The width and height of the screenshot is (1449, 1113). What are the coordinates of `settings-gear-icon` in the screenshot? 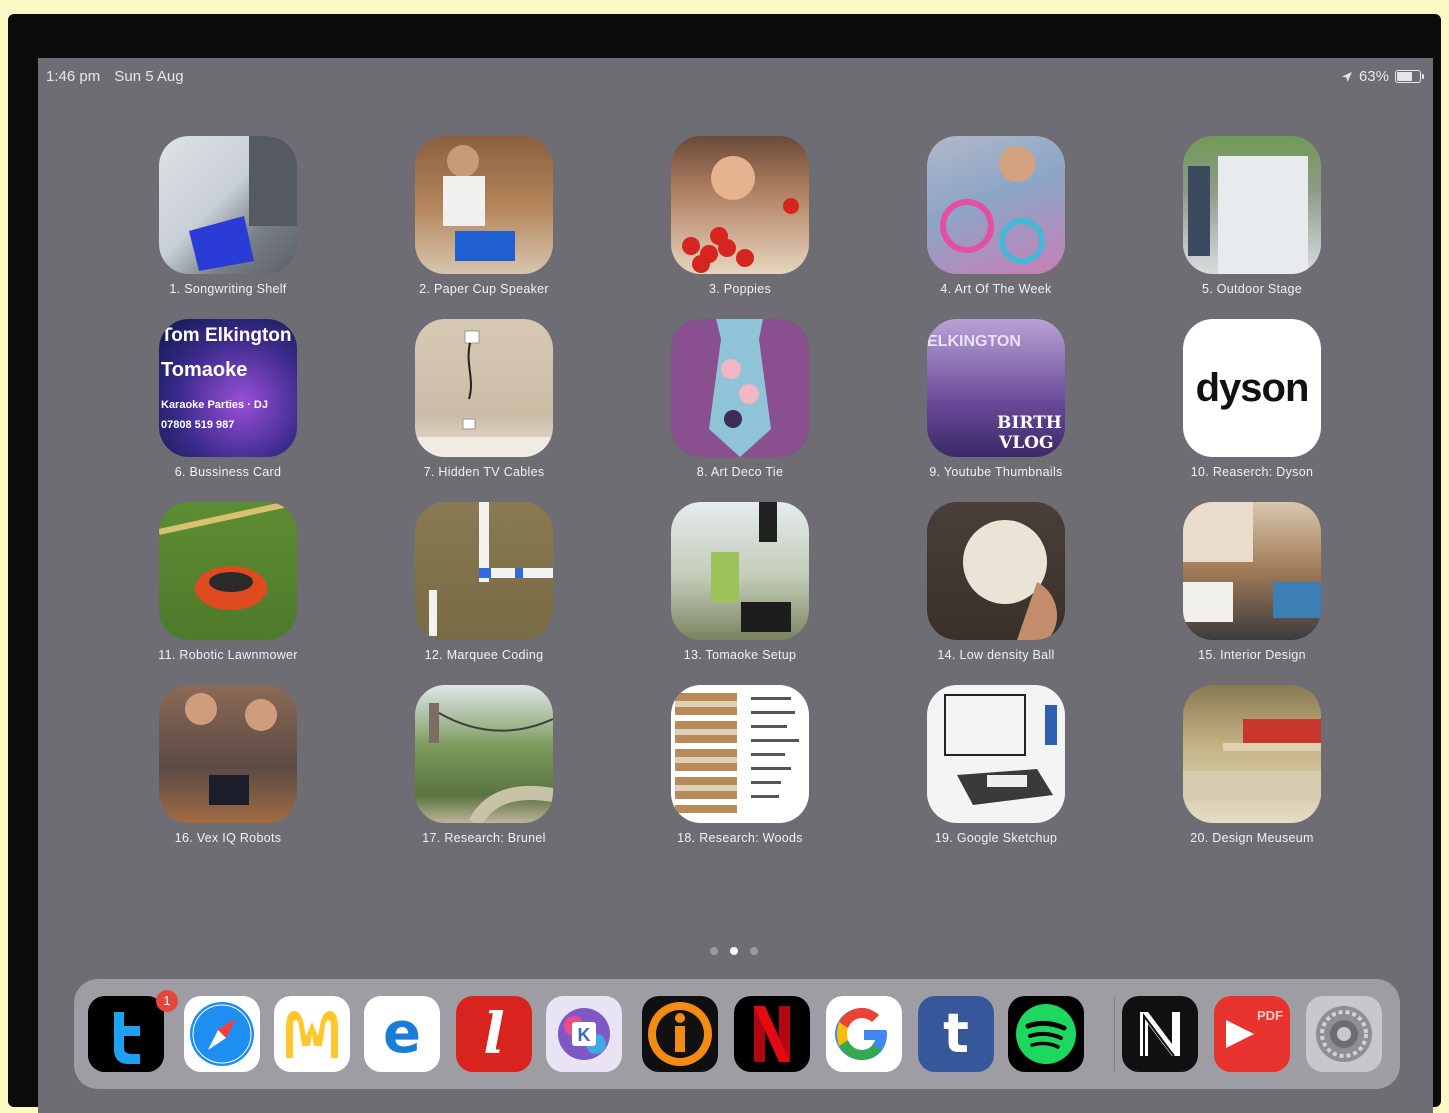 It's located at (1344, 1034).